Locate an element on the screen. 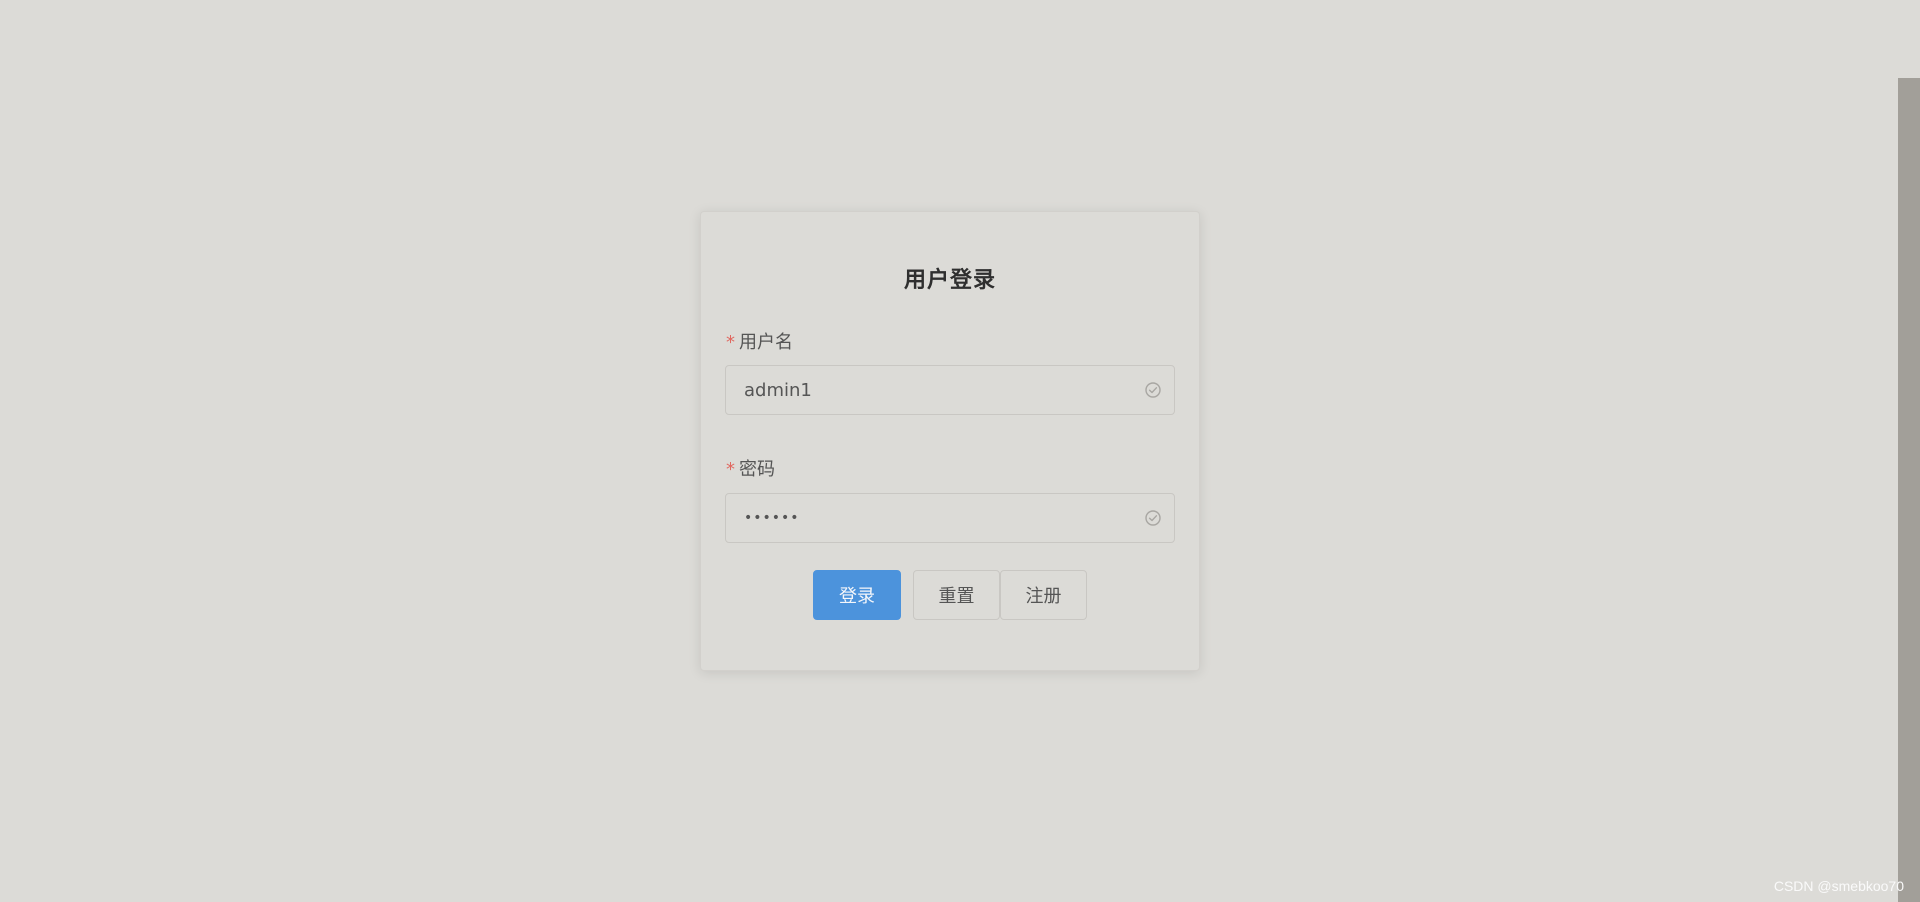 This screenshot has height=902, width=1920. register-button: 注册 is located at coordinates (1043, 595).